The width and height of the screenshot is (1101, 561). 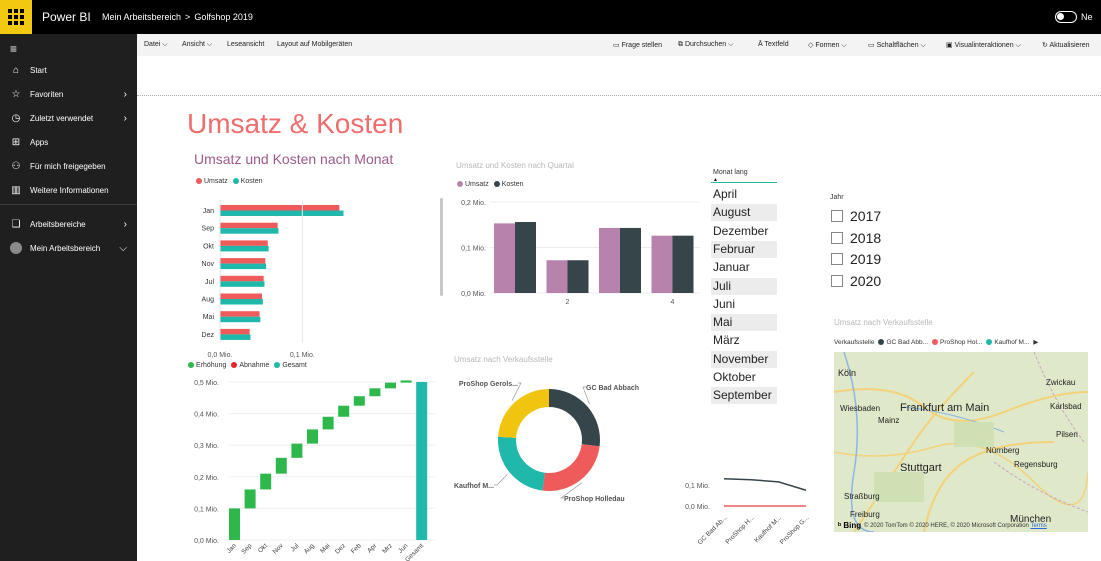 What do you see at coordinates (207, 365) in the screenshot?
I see `legend-item-erhoehung: Erhöhung` at bounding box center [207, 365].